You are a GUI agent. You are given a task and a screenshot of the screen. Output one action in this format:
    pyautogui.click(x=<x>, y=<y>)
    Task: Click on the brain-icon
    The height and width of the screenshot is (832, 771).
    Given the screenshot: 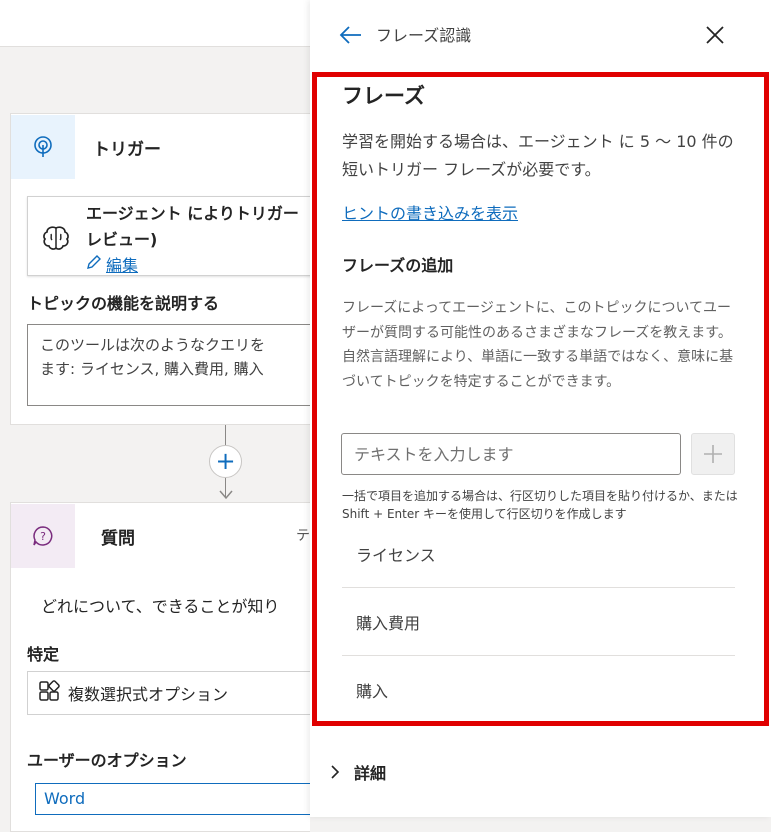 What is the action you would take?
    pyautogui.click(x=56, y=240)
    